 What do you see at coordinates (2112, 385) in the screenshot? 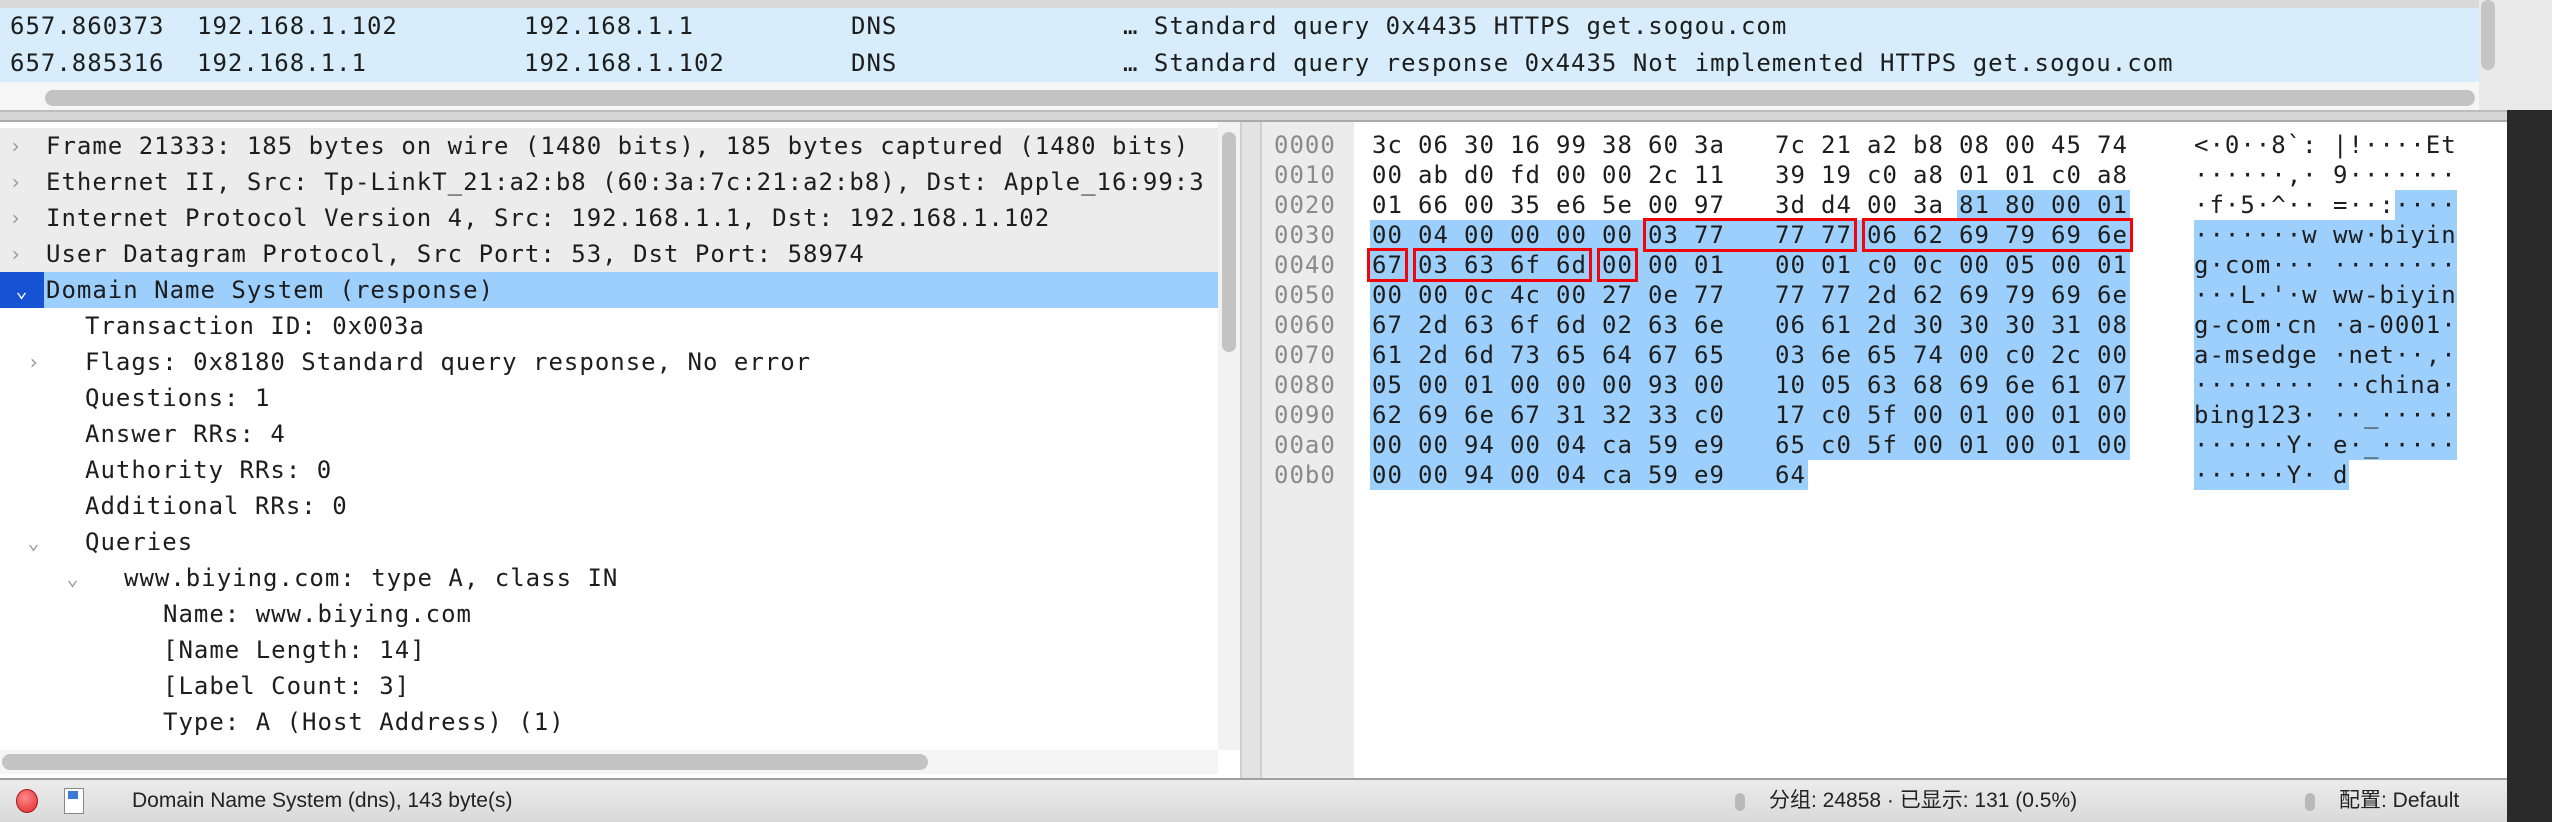
I see `hex-byte: 07` at bounding box center [2112, 385].